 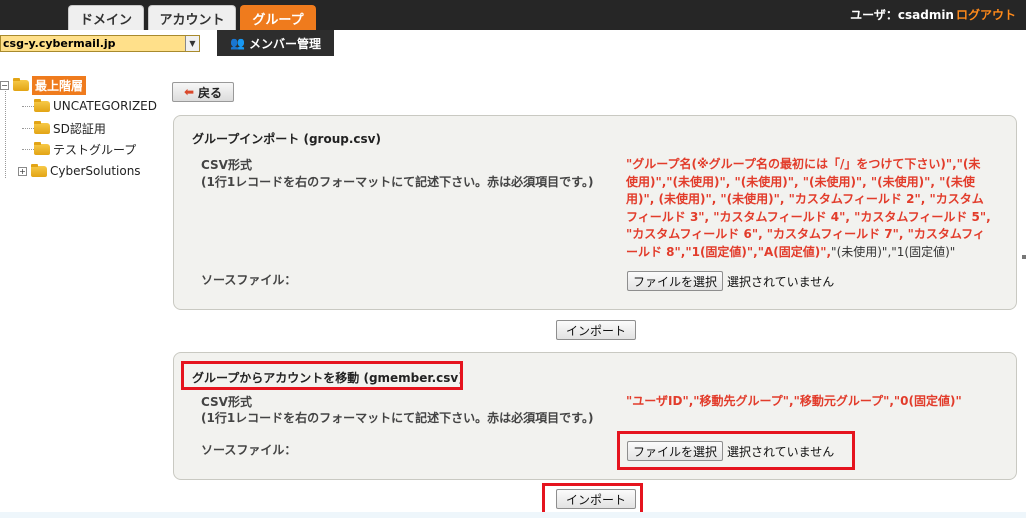 I want to click on group-move-import-button: インポート, so click(x=596, y=499).